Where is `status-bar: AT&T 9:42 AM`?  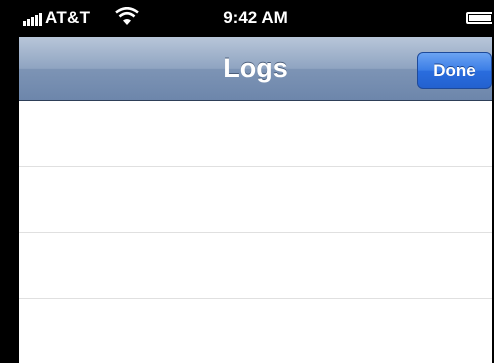
status-bar: AT&T 9:42 AM is located at coordinates (255, 18).